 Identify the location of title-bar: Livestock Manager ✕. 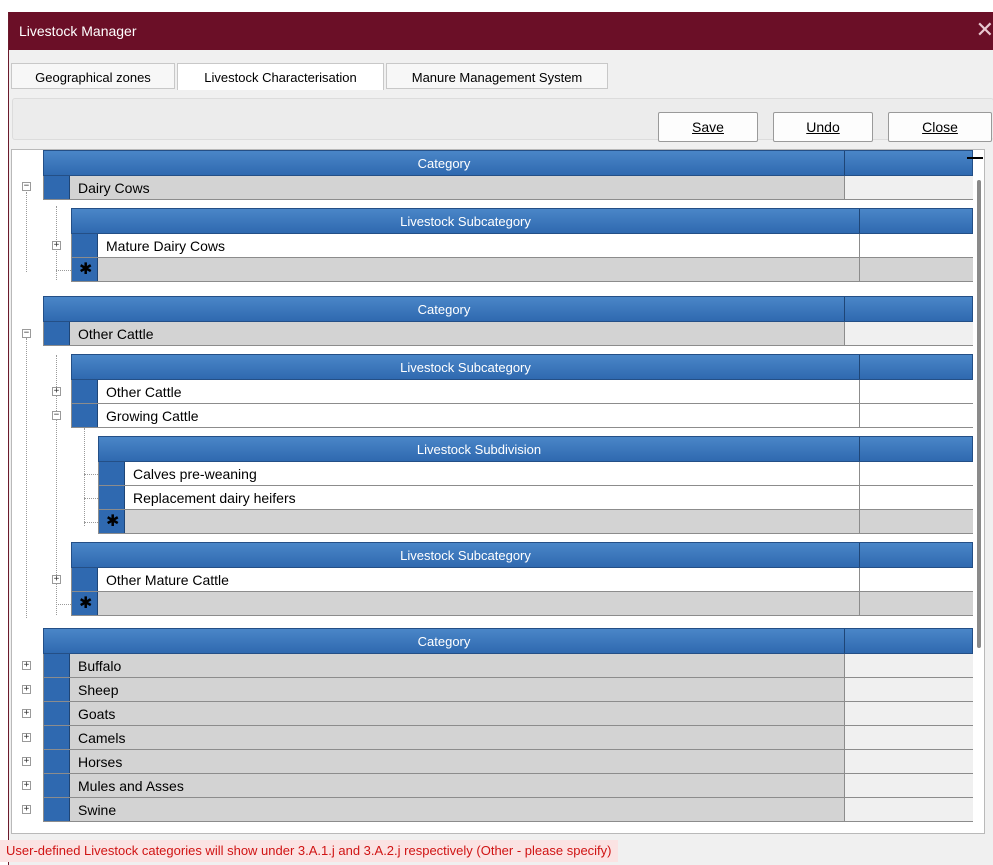
(501, 31).